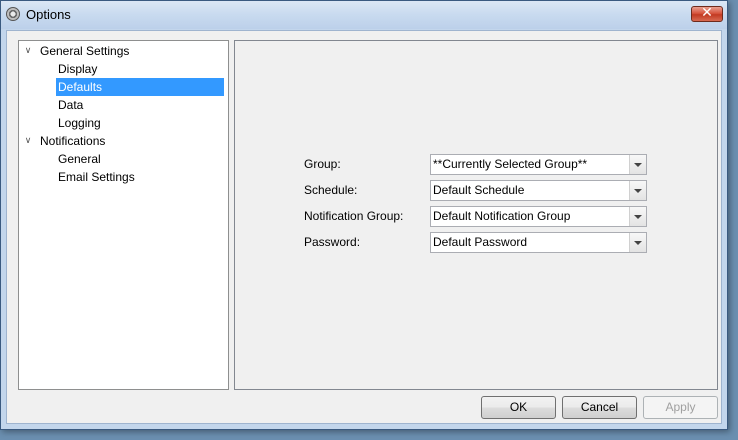 This screenshot has height=440, width=738. What do you see at coordinates (140, 87) in the screenshot?
I see `tree-item-defaults: Defaults` at bounding box center [140, 87].